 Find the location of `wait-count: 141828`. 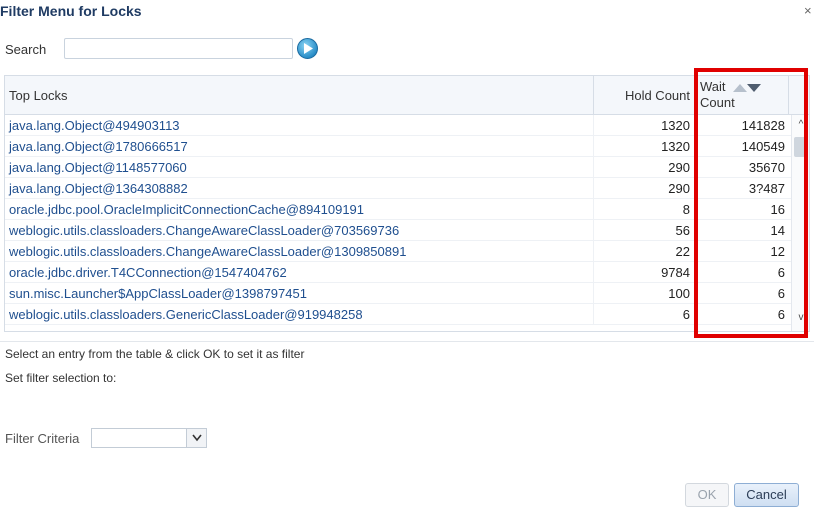

wait-count: 141828 is located at coordinates (763, 125).